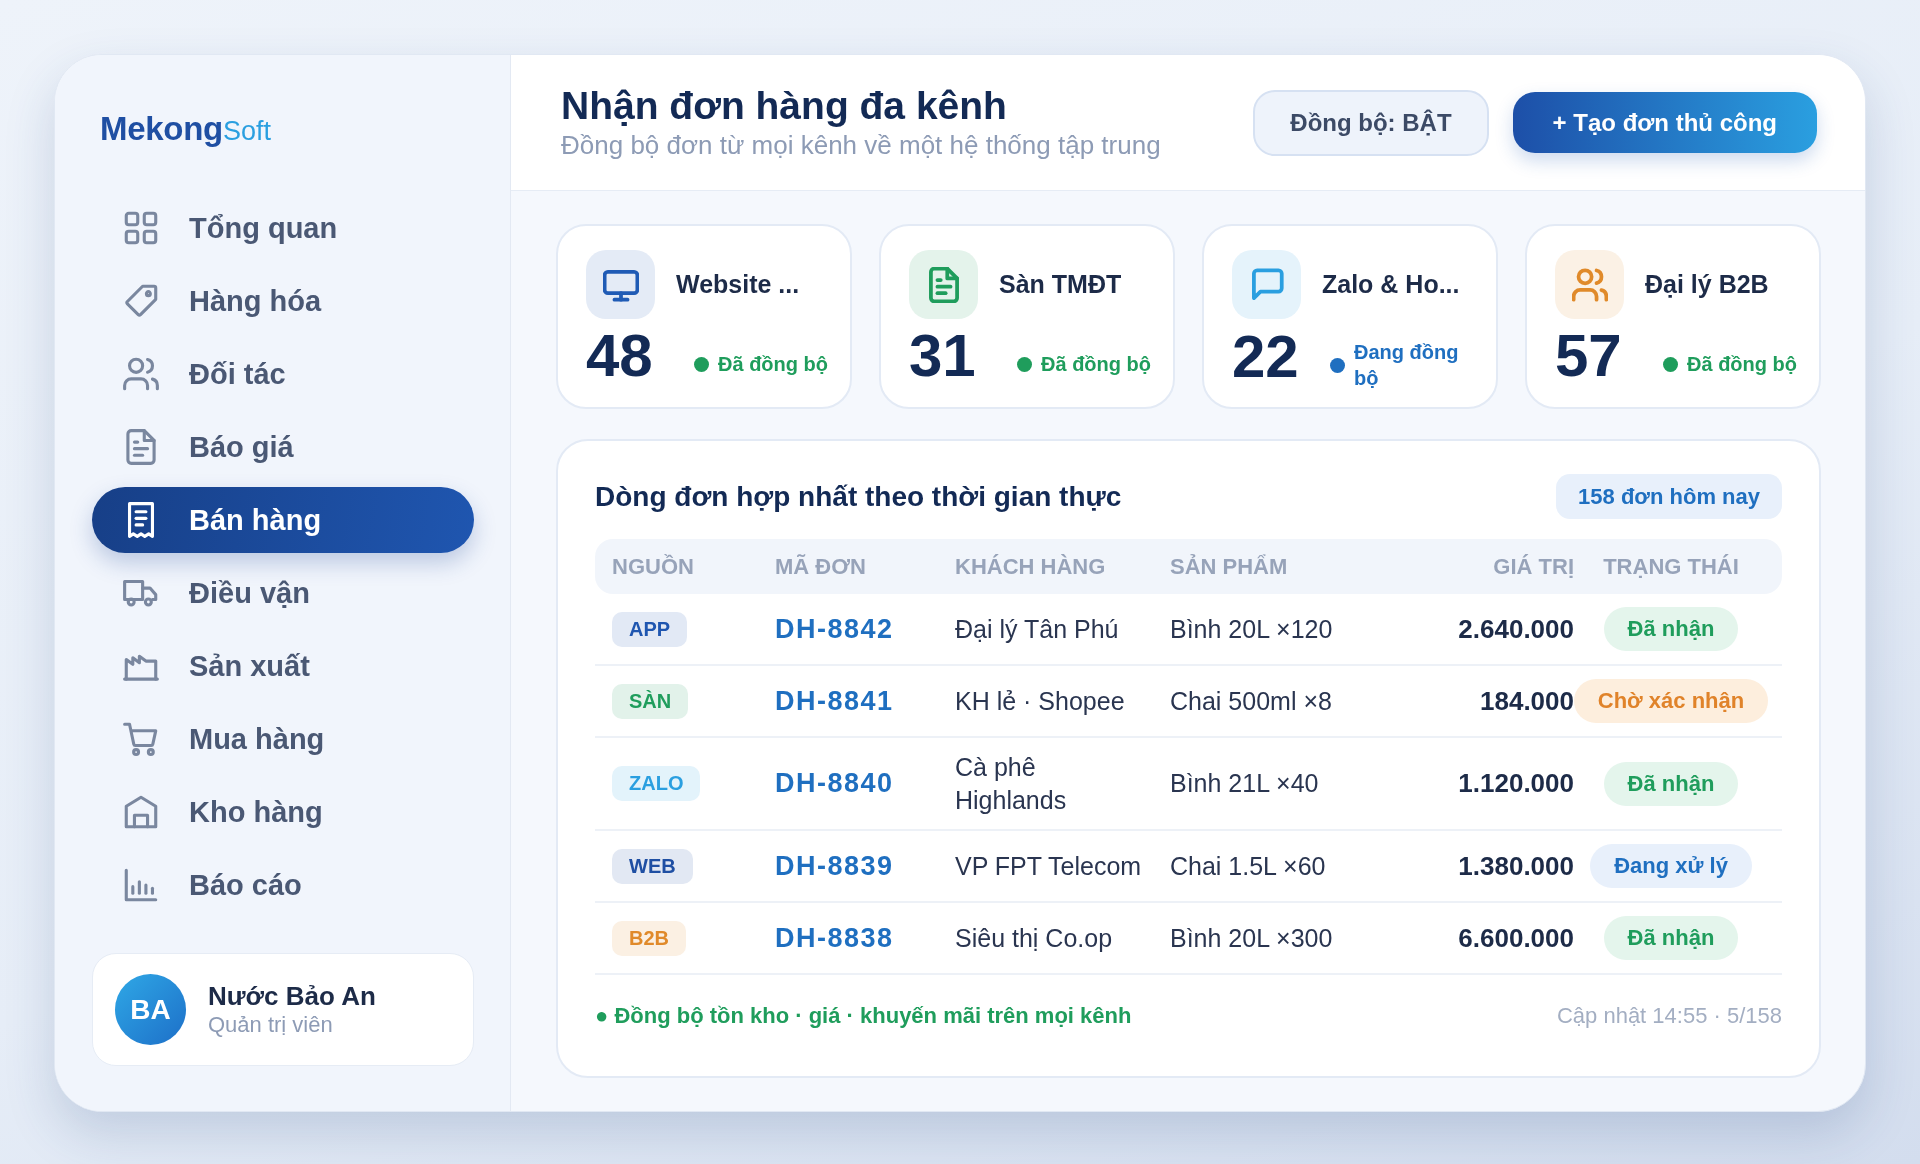 The height and width of the screenshot is (1164, 1920). I want to click on page-title: Nhận đơn hàng đa kênh, so click(784, 106).